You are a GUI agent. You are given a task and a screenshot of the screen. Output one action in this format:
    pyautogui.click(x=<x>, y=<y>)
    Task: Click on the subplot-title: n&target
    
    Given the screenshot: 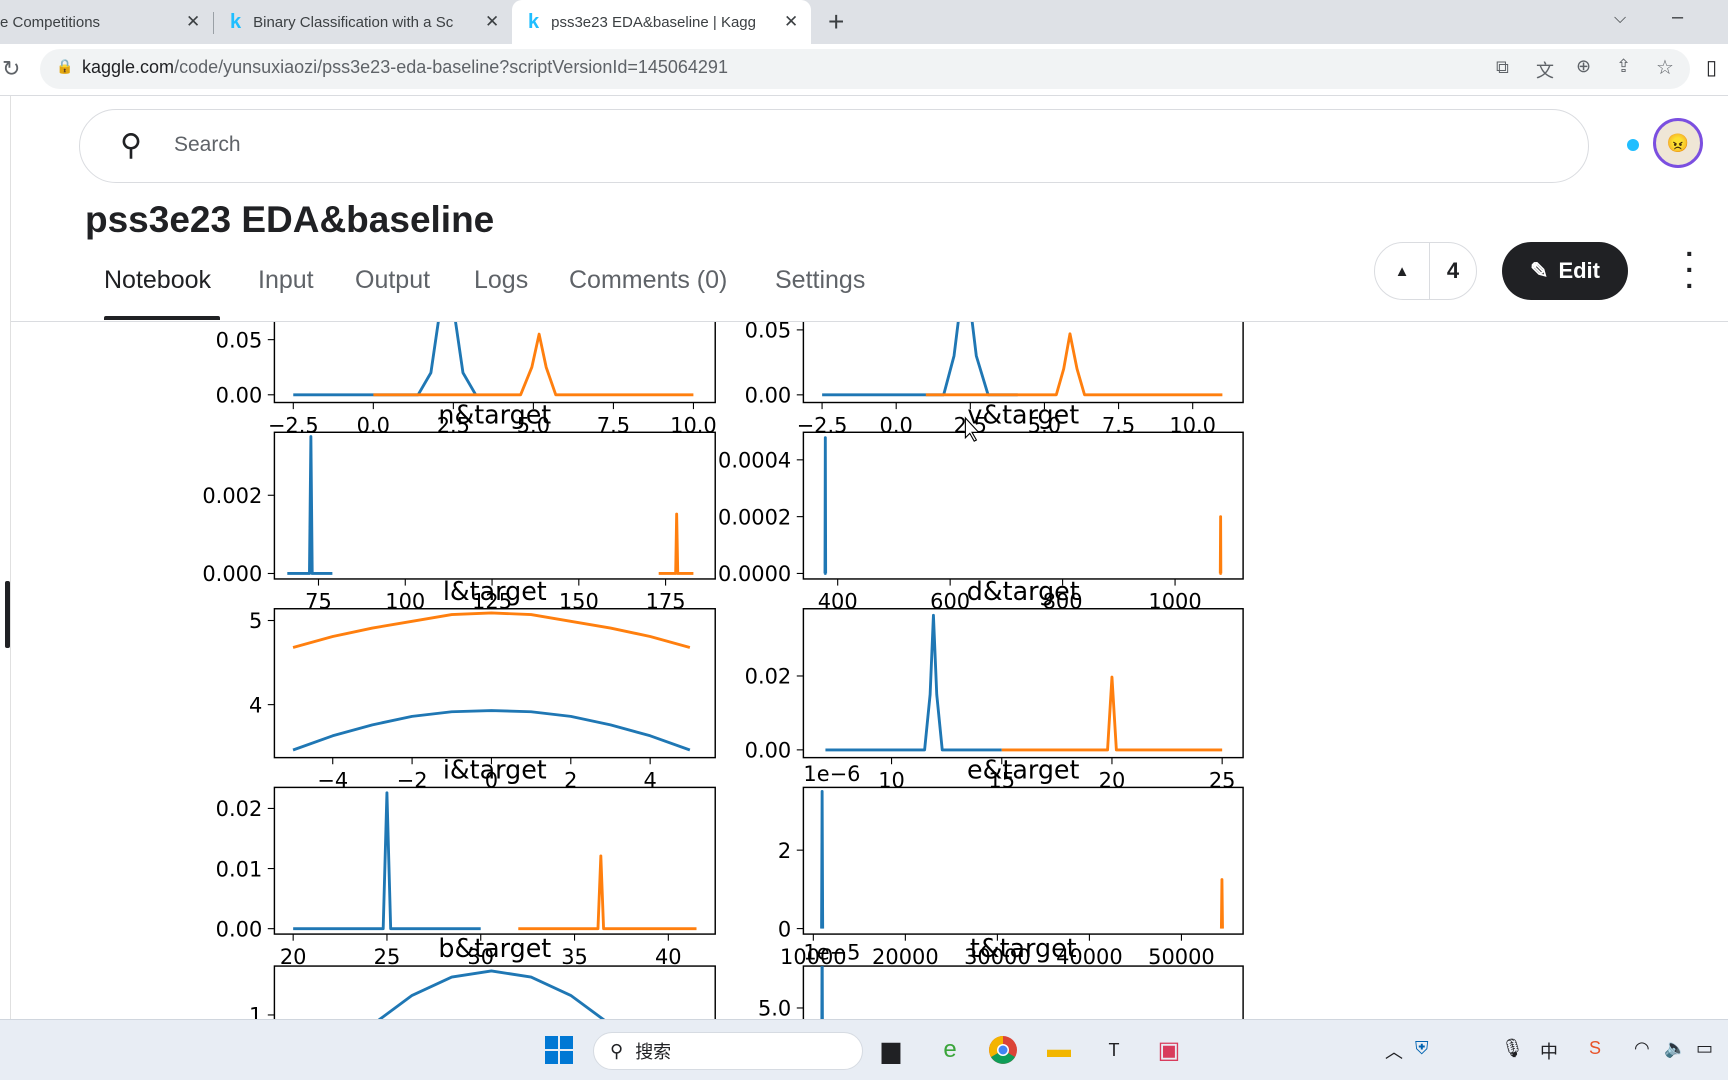 What is the action you would take?
    pyautogui.click(x=494, y=414)
    